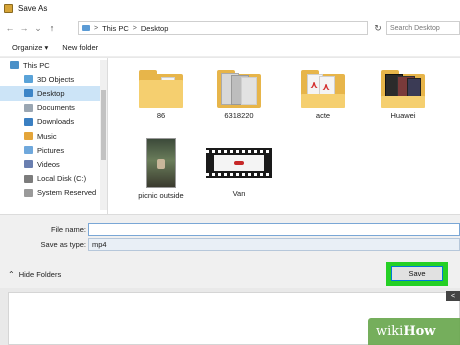  I want to click on sidebar-item-pictures: Pictures, so click(53, 150).